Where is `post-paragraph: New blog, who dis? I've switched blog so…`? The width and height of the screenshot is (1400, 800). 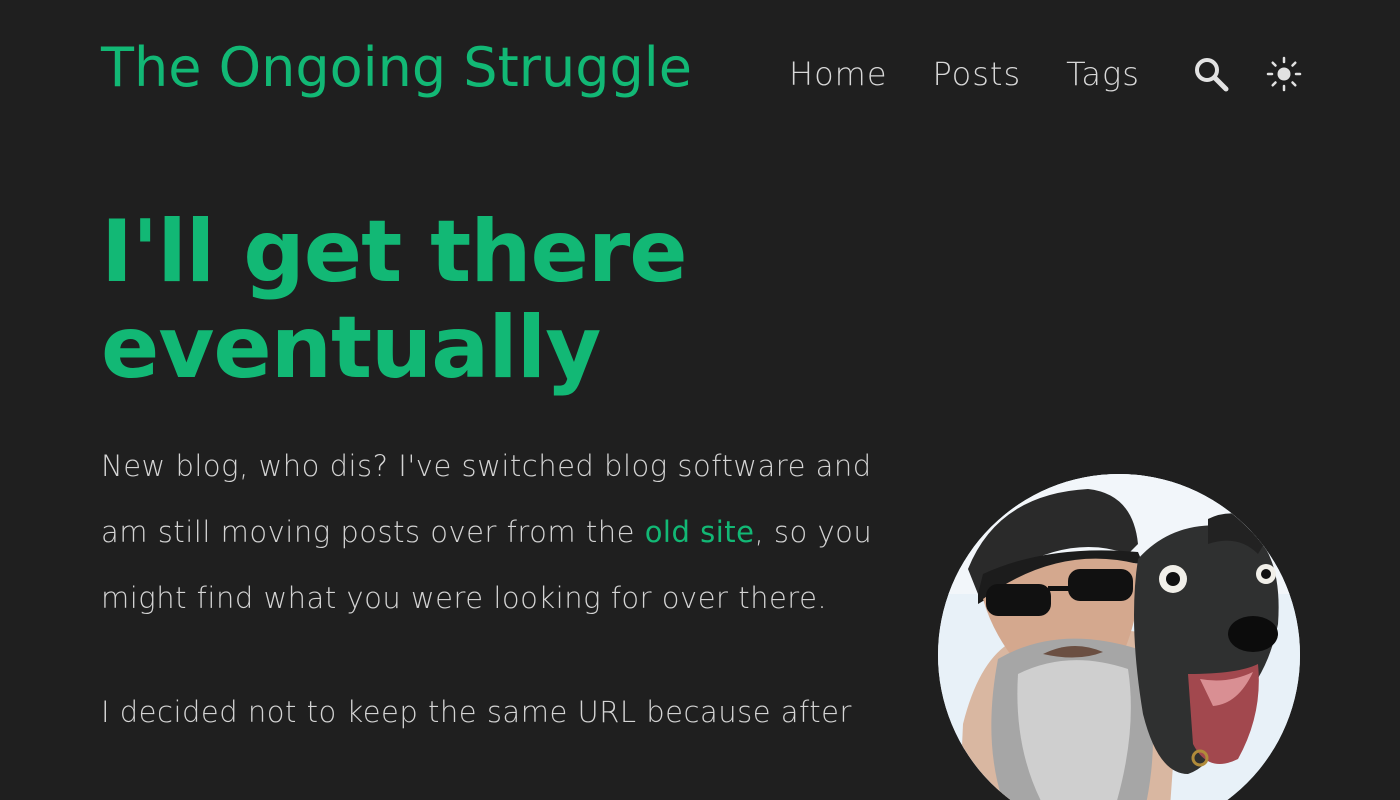
post-paragraph: New blog, who dis? I've switched blog so… is located at coordinates (491, 532).